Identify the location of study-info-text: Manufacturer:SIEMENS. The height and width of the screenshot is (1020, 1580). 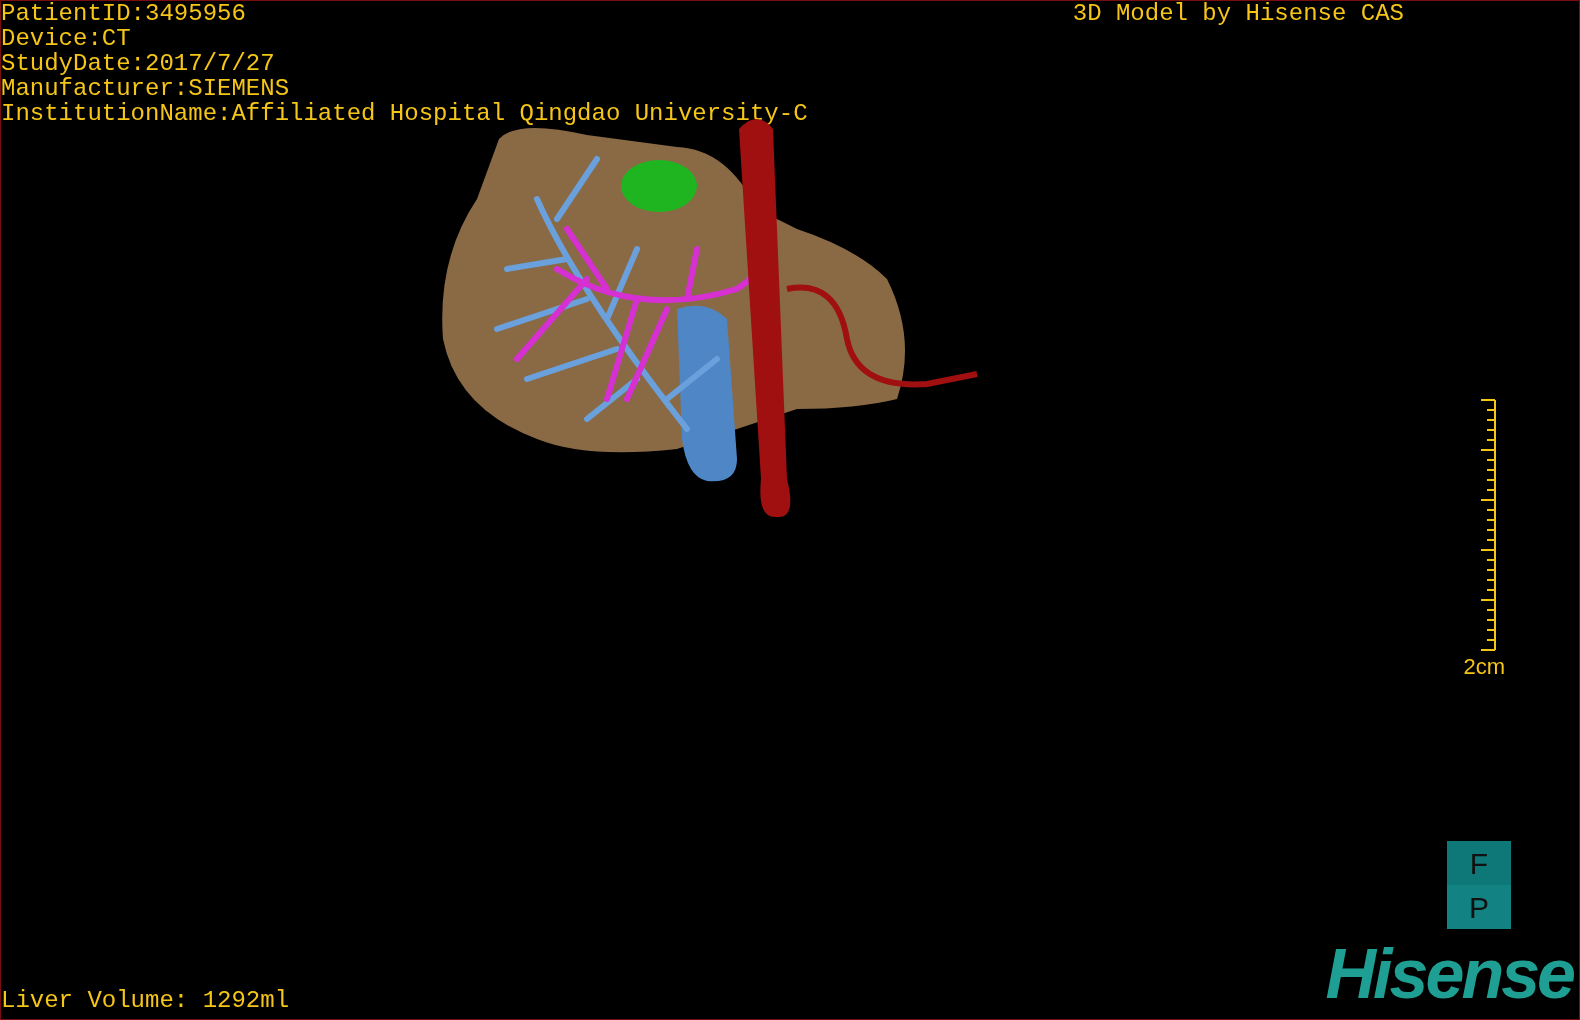
(146, 88).